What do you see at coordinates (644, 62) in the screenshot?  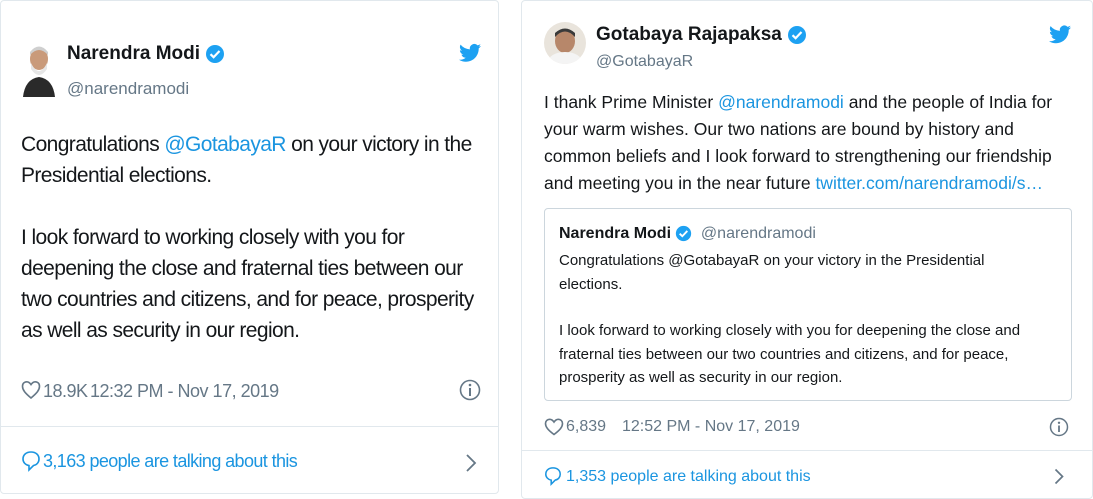 I see `author-handle: @GotabayaR` at bounding box center [644, 62].